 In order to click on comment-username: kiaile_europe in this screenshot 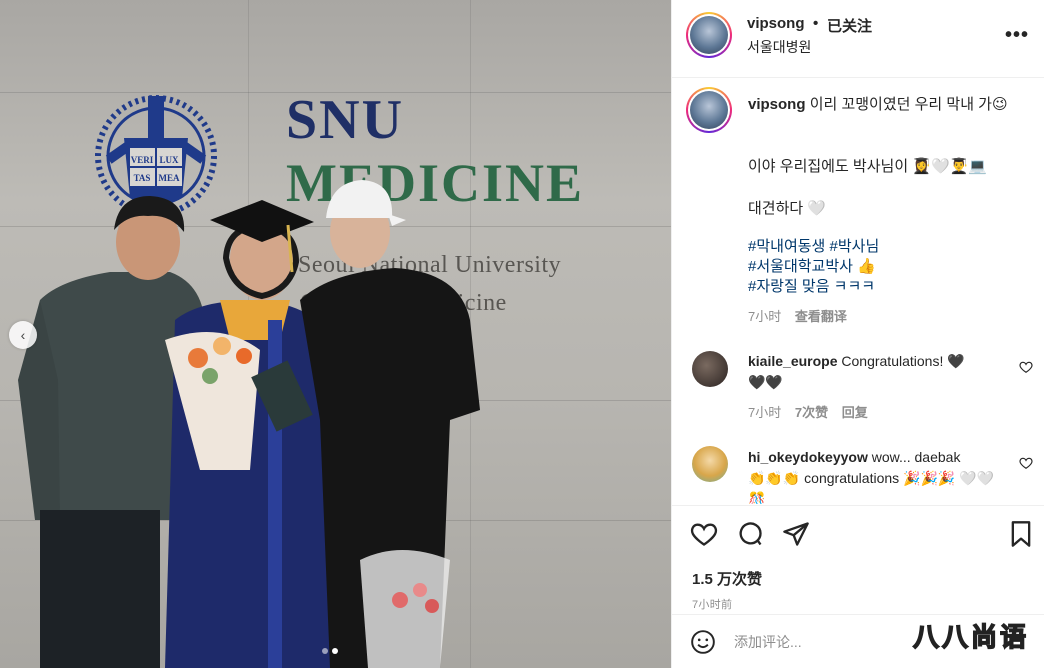, I will do `click(793, 361)`.